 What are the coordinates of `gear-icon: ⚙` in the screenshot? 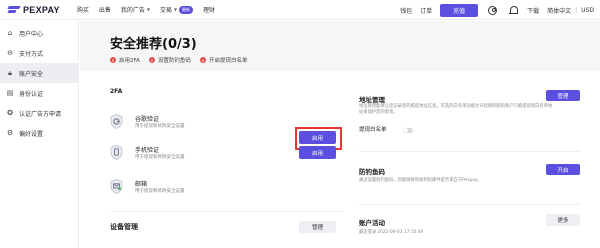 It's located at (10, 132).